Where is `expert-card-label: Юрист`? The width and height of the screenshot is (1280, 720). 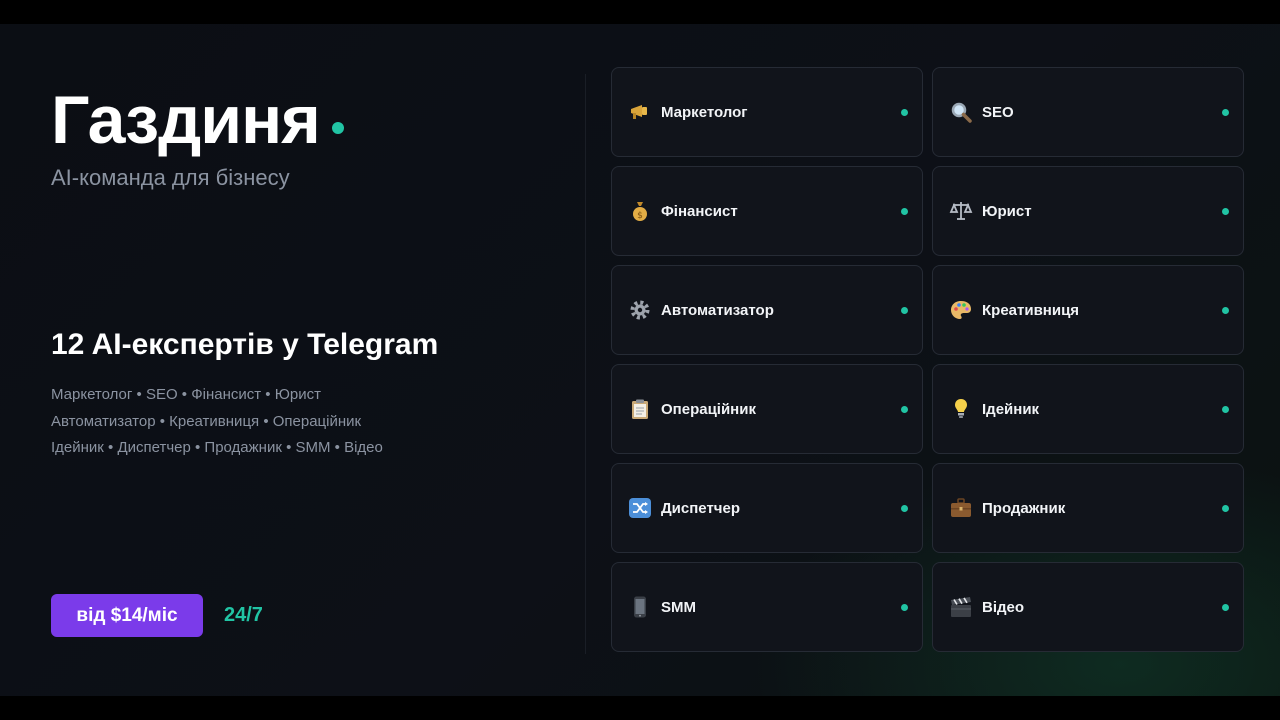 expert-card-label: Юрист is located at coordinates (1007, 211).